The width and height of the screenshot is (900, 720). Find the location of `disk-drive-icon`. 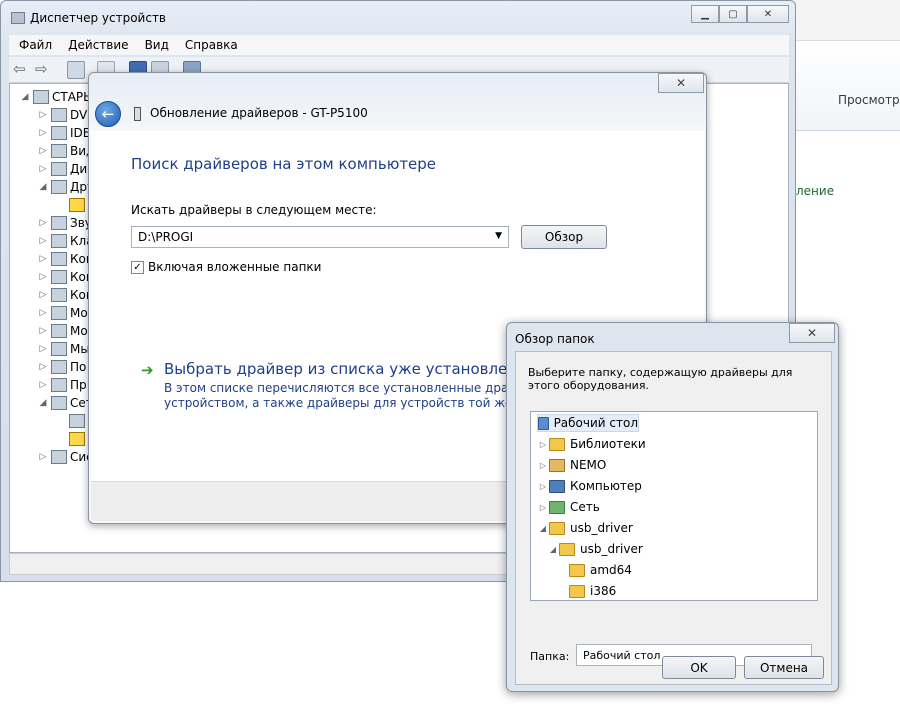

disk-drive-icon is located at coordinates (59, 169).